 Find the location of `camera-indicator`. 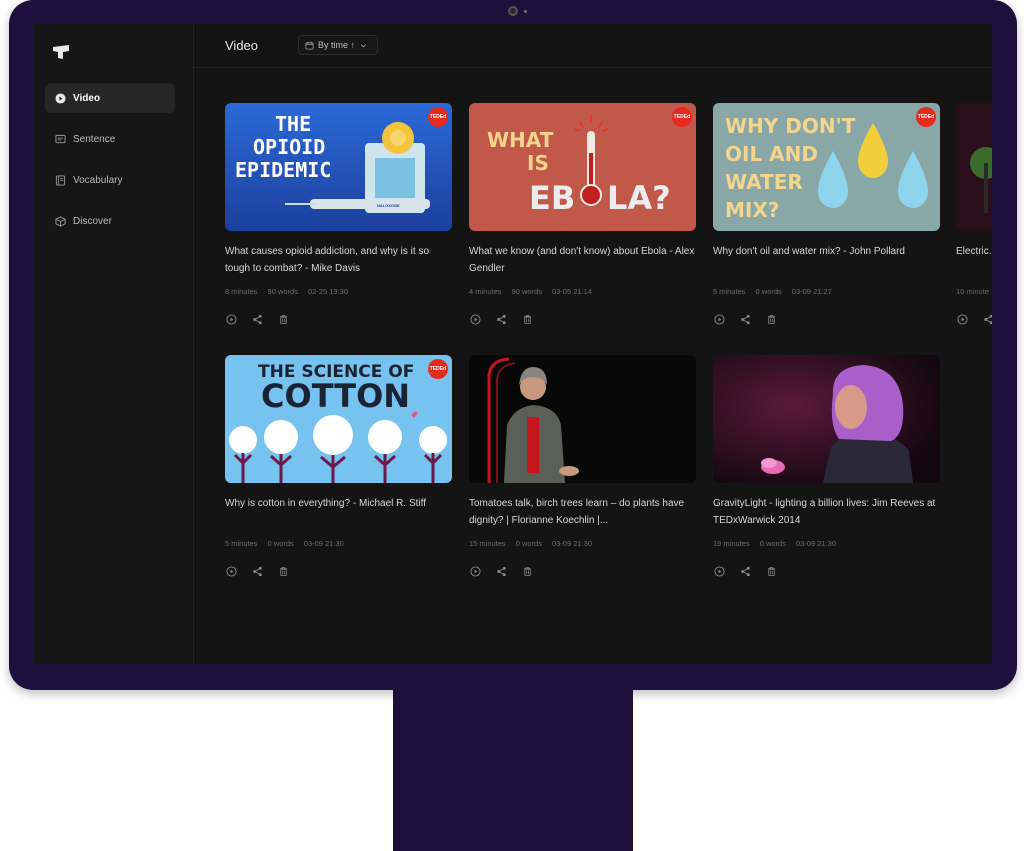

camera-indicator is located at coordinates (525, 11).